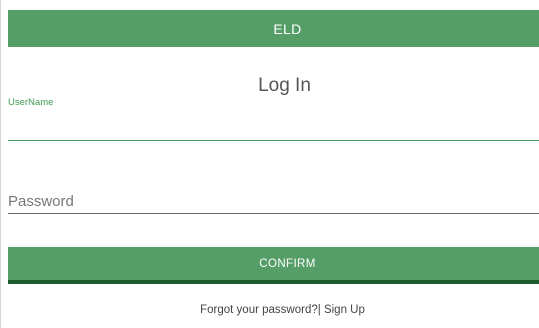  What do you see at coordinates (273, 202) in the screenshot?
I see `password-field` at bounding box center [273, 202].